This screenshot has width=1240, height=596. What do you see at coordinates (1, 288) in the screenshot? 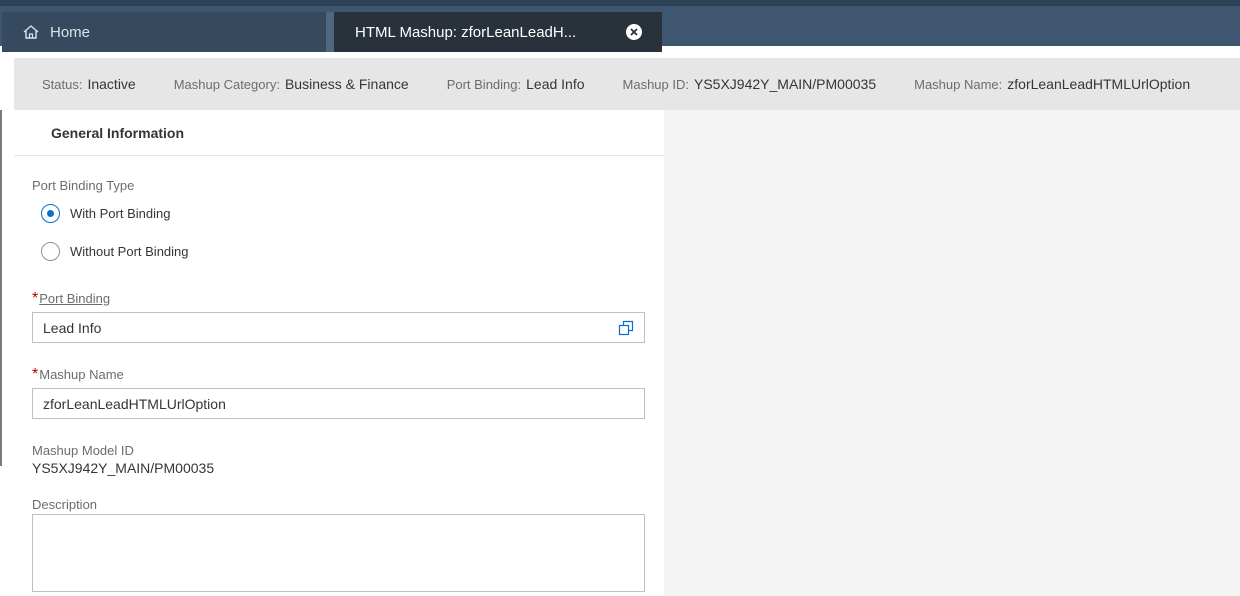
I see `window-edge` at bounding box center [1, 288].